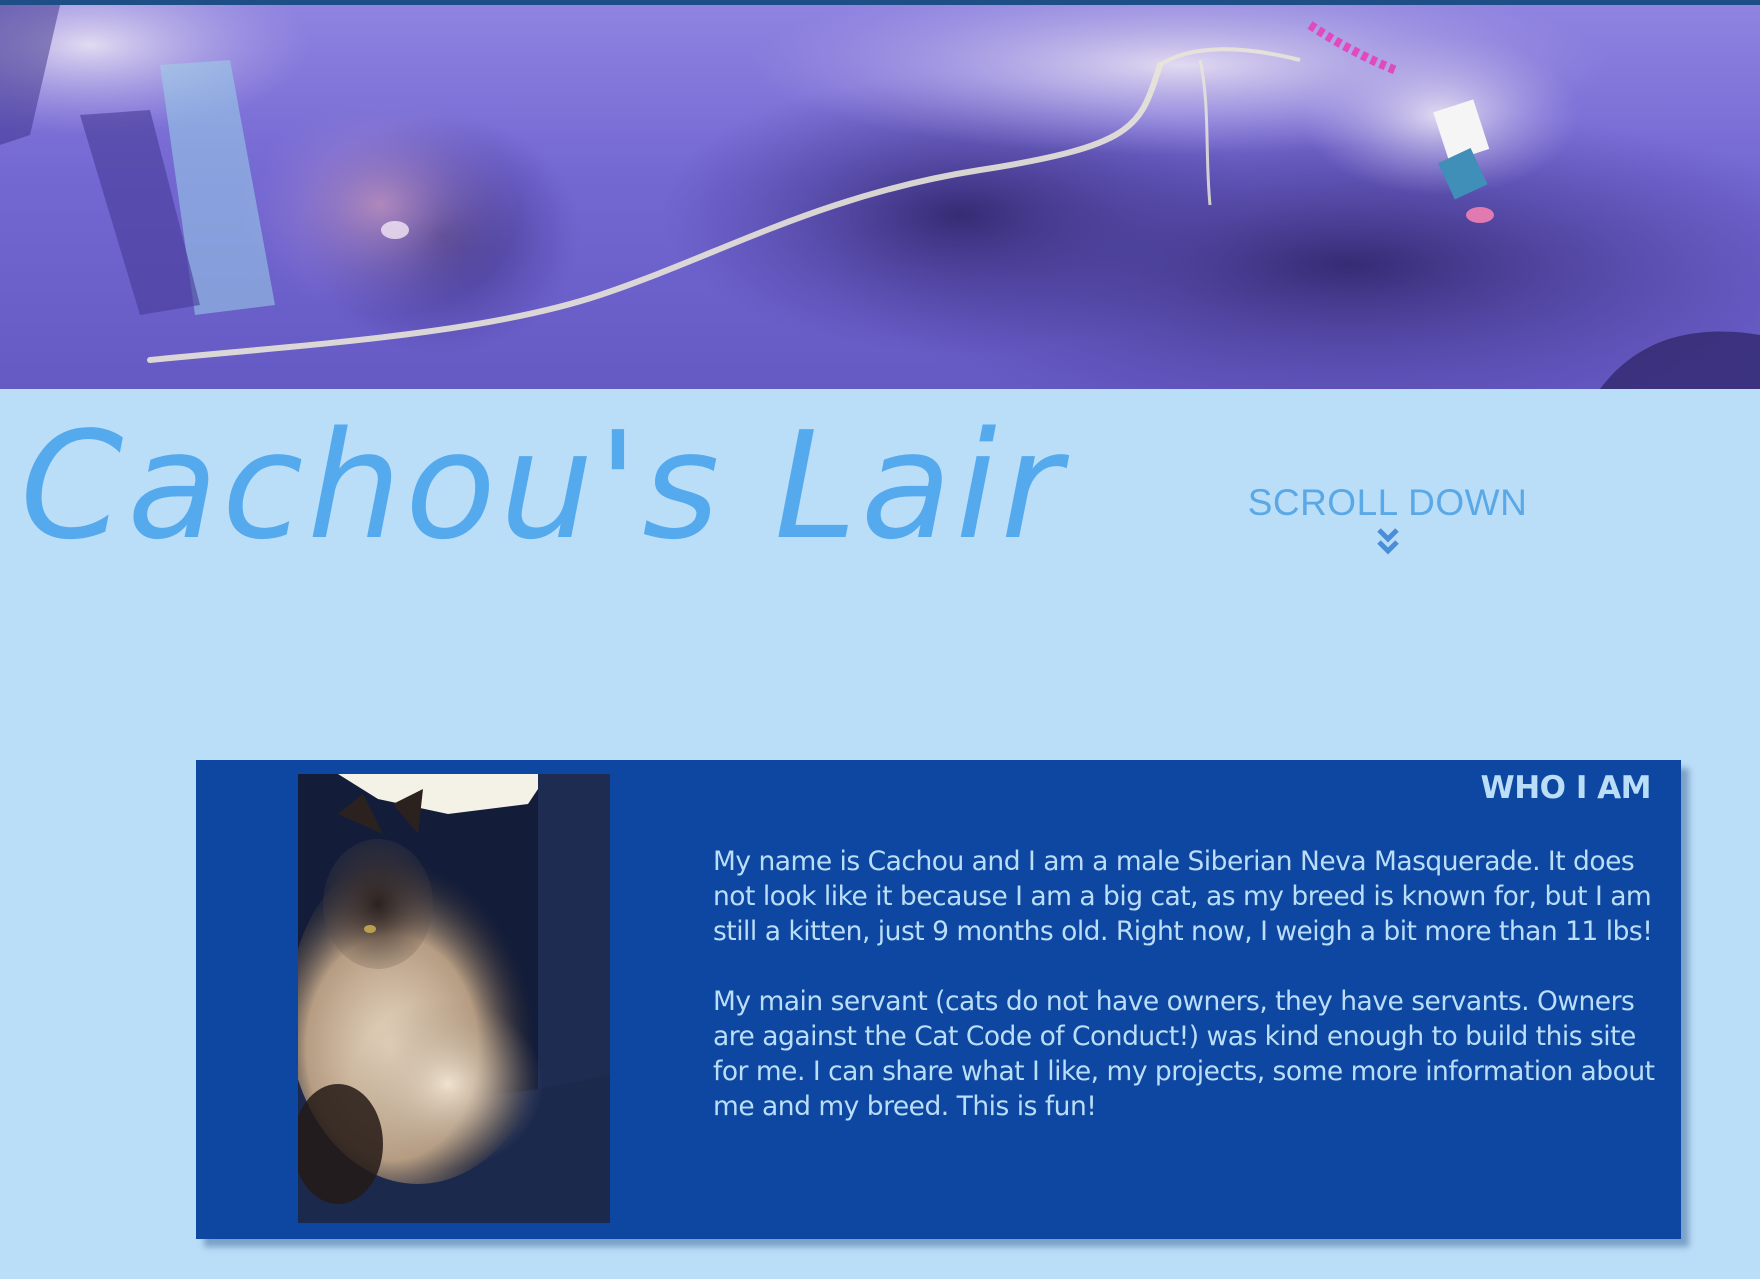  Describe the element at coordinates (543, 486) in the screenshot. I see `site-title: Cachou's Lair` at that location.